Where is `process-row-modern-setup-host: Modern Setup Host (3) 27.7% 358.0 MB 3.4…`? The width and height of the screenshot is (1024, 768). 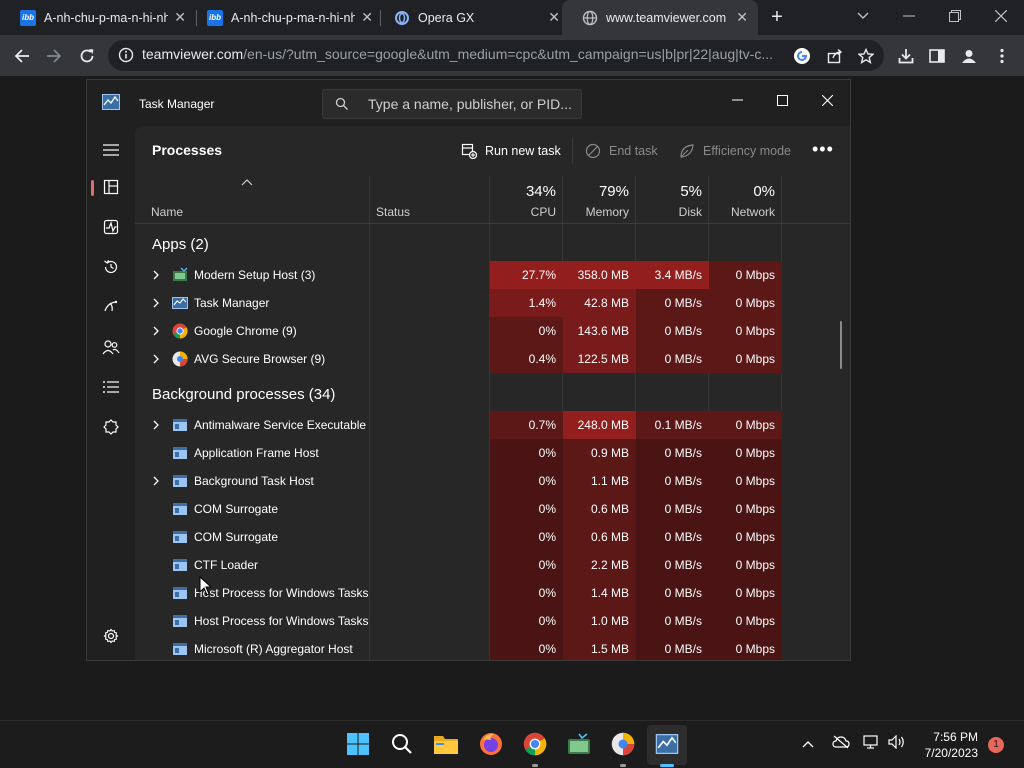
process-row-modern-setup-host: Modern Setup Host (3) 27.7% 358.0 MB 3.4… is located at coordinates (492, 275).